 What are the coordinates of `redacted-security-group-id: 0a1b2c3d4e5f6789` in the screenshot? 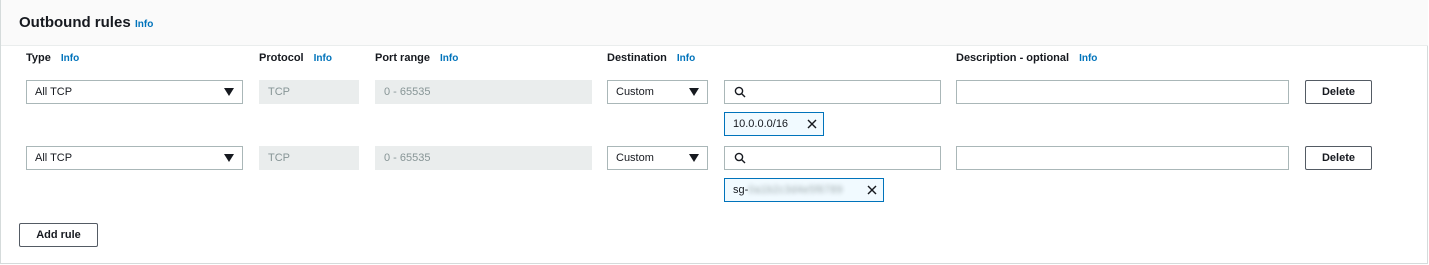 It's located at (795, 190).